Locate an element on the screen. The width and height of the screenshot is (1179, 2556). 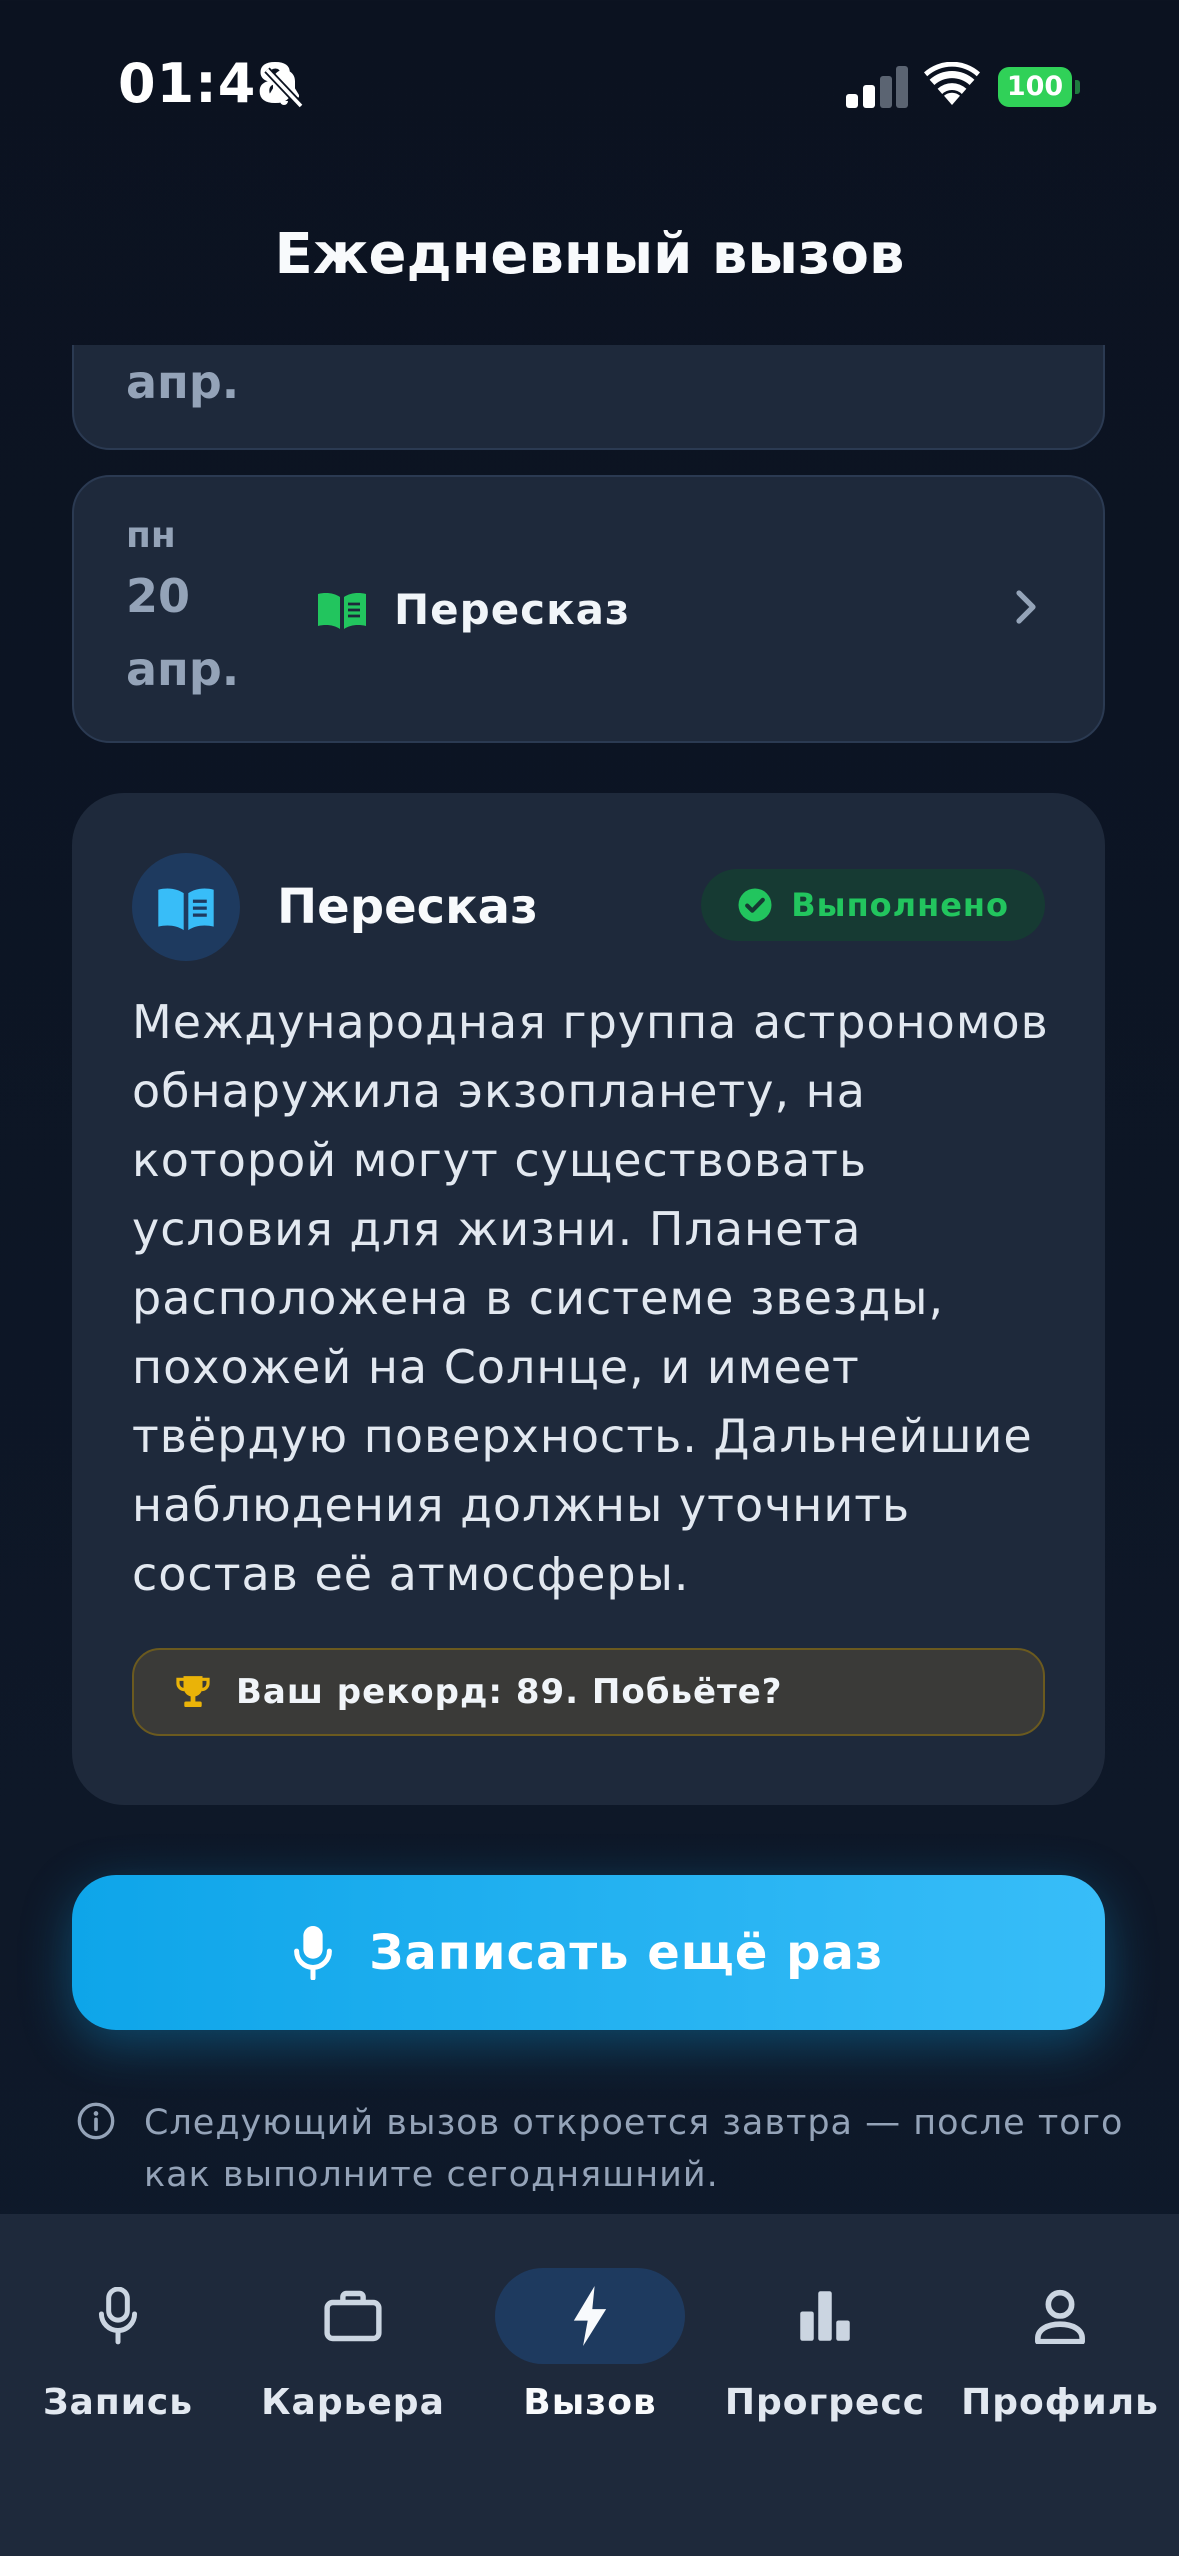
bar-chart-icon is located at coordinates (825, 2316).